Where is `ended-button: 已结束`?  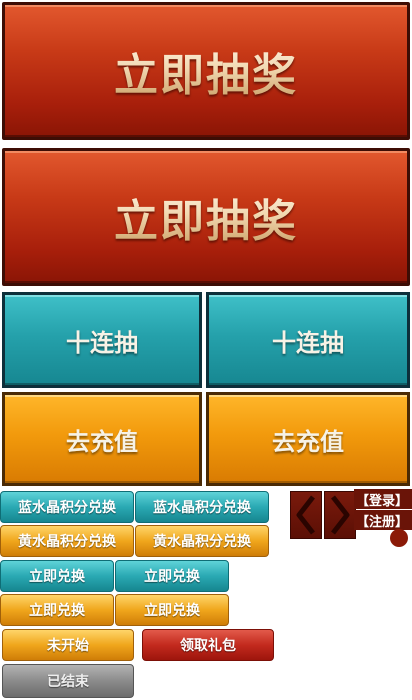 ended-button: 已结束 is located at coordinates (68, 681).